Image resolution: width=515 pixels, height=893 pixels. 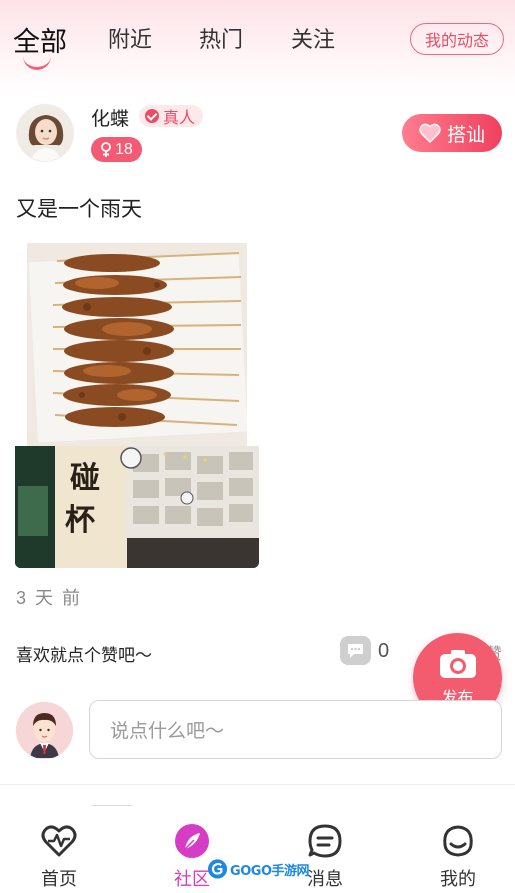 I want to click on post-photo-skewers, so click(x=137, y=344).